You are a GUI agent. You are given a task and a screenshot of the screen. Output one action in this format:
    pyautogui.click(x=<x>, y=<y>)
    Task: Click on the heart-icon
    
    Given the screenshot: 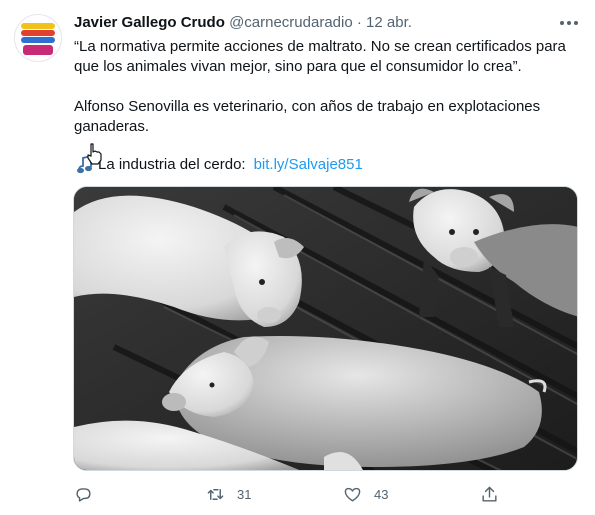 What is the action you would take?
    pyautogui.click(x=352, y=494)
    